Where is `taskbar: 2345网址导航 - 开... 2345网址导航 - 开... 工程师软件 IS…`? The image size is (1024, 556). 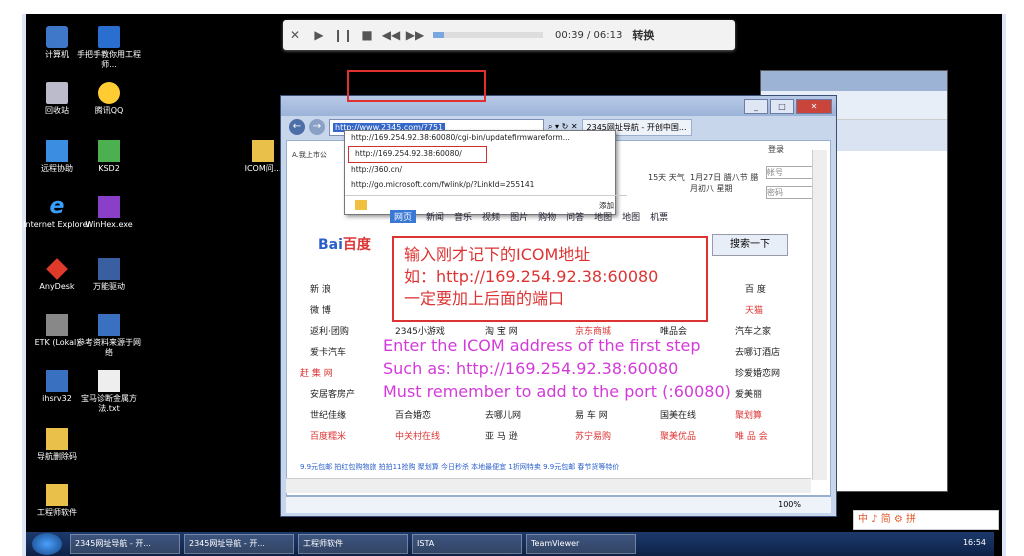 taskbar: 2345网址导航 - 开... 2345网址导航 - 开... 工程师软件 IS… is located at coordinates (510, 544).